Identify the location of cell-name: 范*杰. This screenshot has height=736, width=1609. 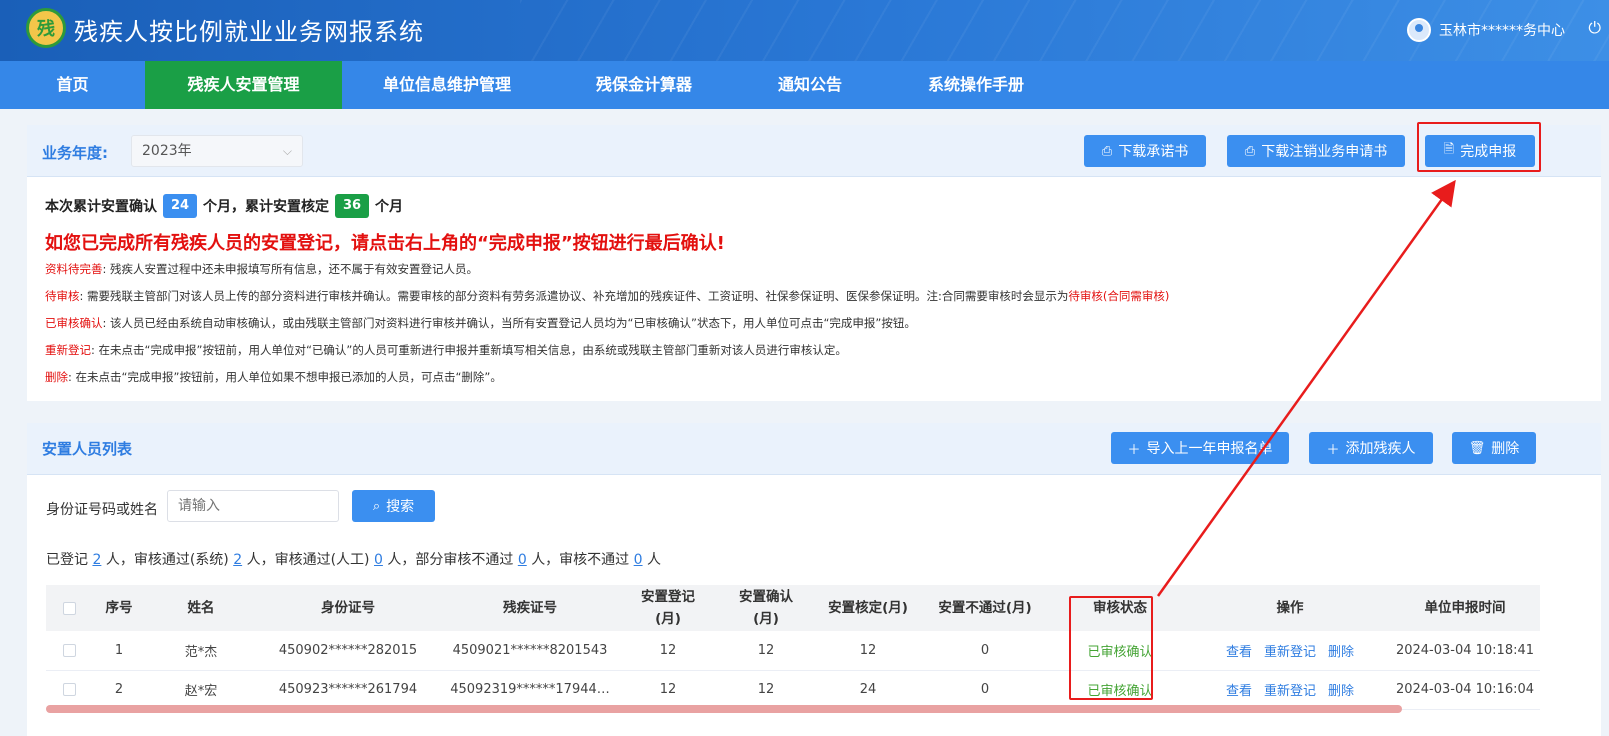
(201, 652).